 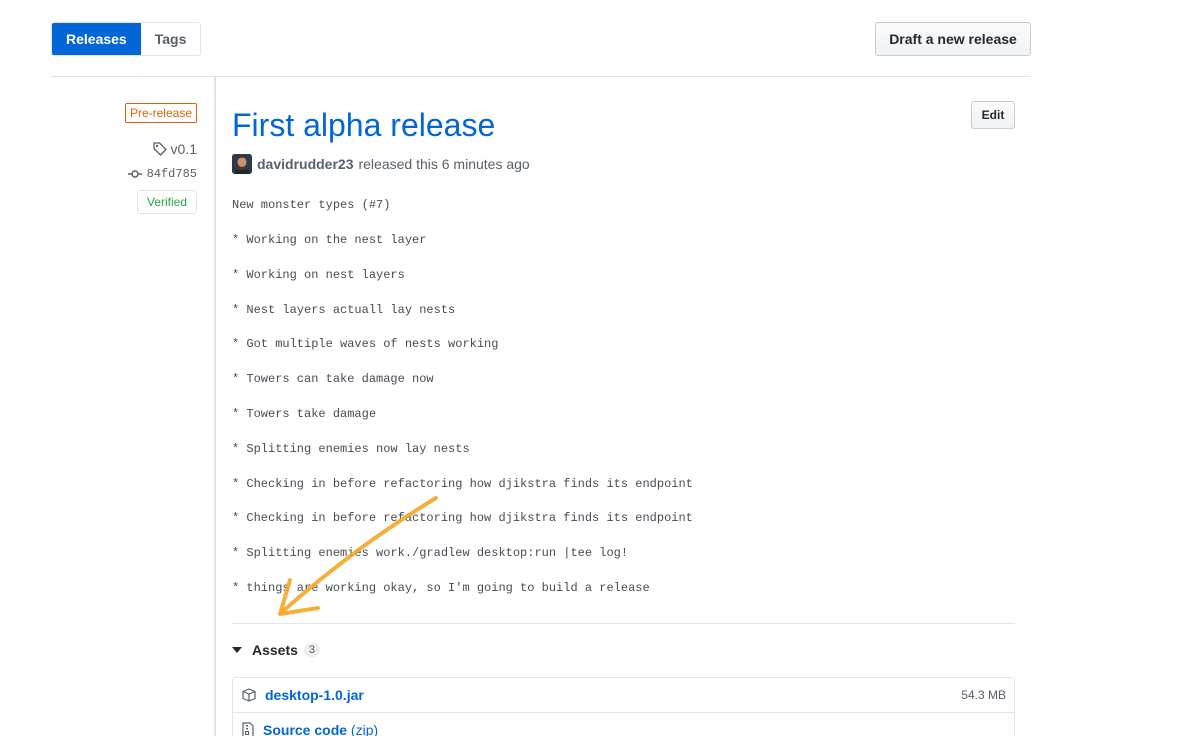 What do you see at coordinates (134, 174) in the screenshot?
I see `git-commit-icon` at bounding box center [134, 174].